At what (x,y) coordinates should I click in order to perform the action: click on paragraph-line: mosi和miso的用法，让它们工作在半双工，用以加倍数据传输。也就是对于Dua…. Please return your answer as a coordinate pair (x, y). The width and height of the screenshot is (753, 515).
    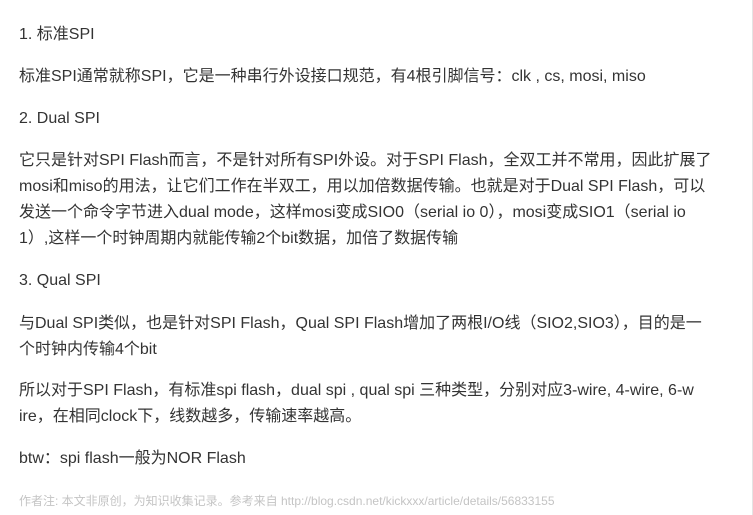
    Looking at the image, I should click on (362, 186).